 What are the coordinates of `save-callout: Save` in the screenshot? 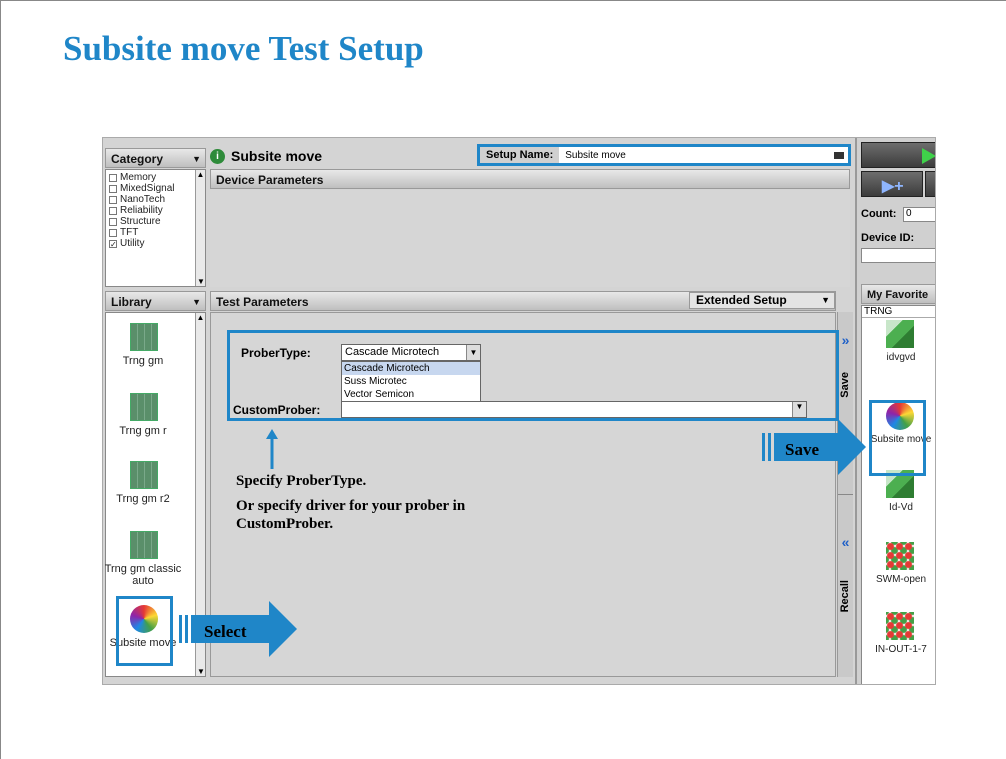 It's located at (802, 449).